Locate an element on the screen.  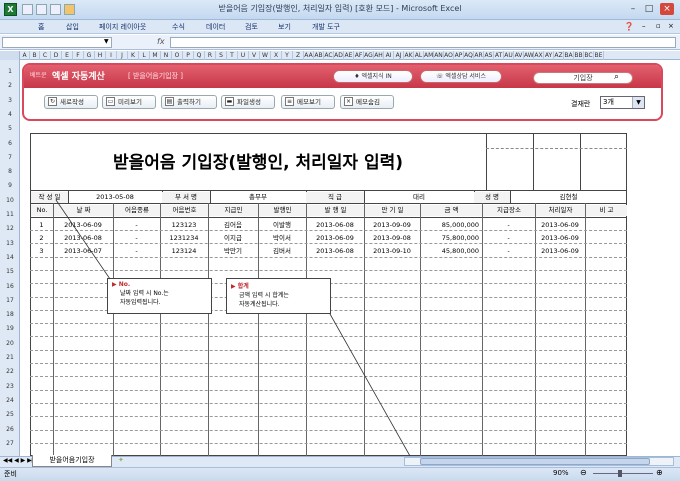
scrollbar-thumb is located at coordinates (535, 461).